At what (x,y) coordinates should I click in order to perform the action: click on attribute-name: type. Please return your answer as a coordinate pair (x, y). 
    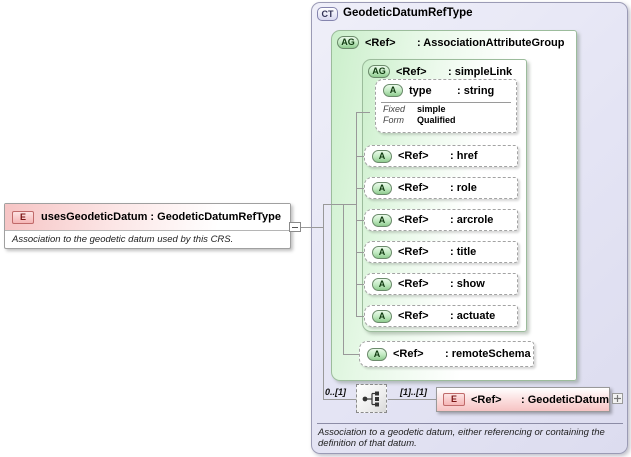
    Looking at the image, I should click on (420, 90).